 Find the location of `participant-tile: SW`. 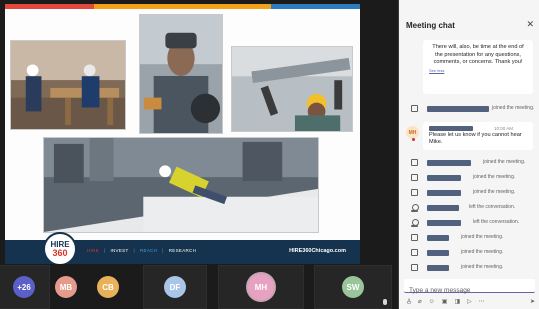

participant-tile: SW is located at coordinates (353, 287).